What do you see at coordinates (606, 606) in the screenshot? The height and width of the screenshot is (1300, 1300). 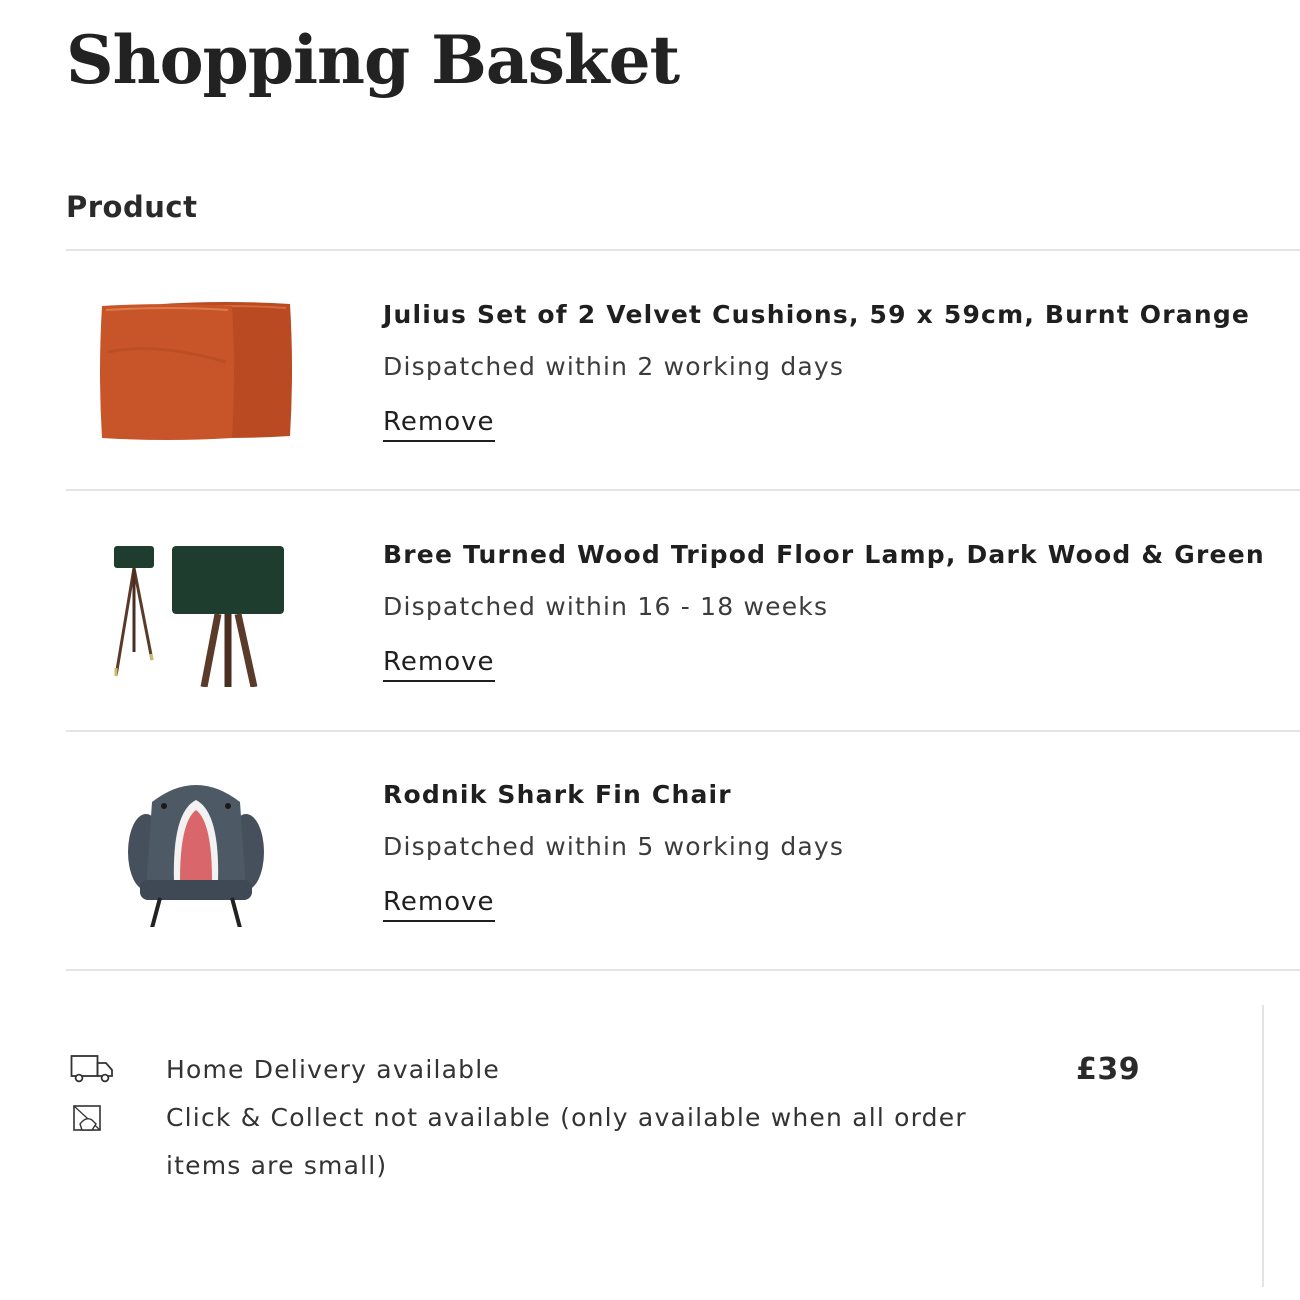 I see `dispatch-info: Dispatched within 16 - 18 weeks` at bounding box center [606, 606].